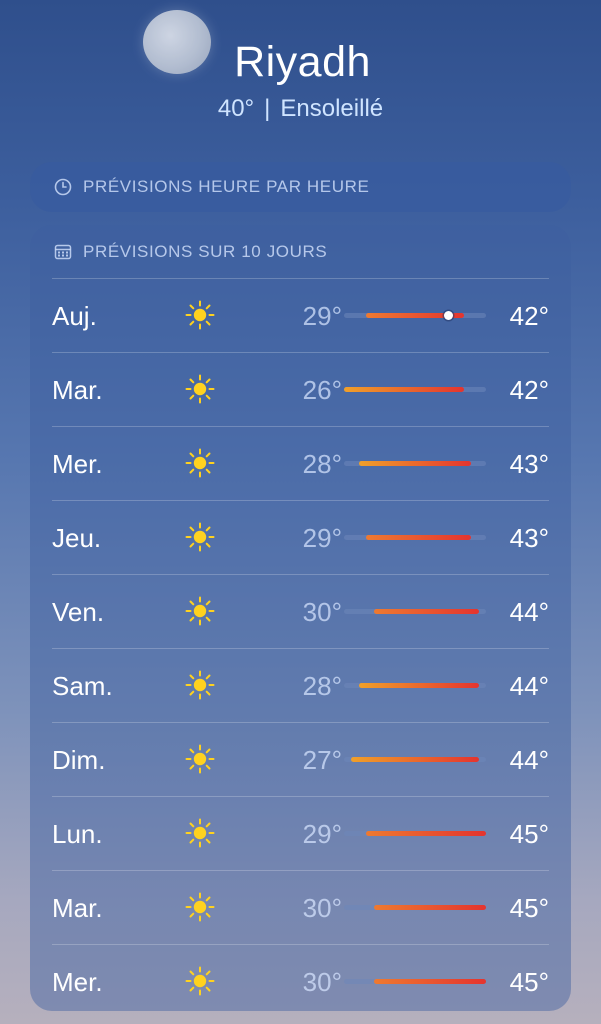  Describe the element at coordinates (300, 685) in the screenshot. I see `forecast-row: Sam. 28° 44°` at that location.